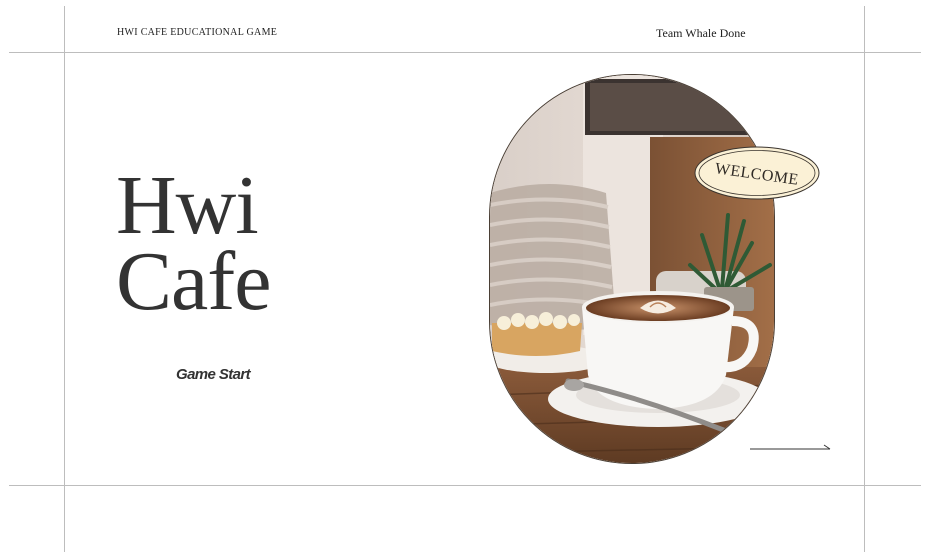 This screenshot has height=552, width=925. I want to click on header-team-label: Team Whale Done, so click(701, 33).